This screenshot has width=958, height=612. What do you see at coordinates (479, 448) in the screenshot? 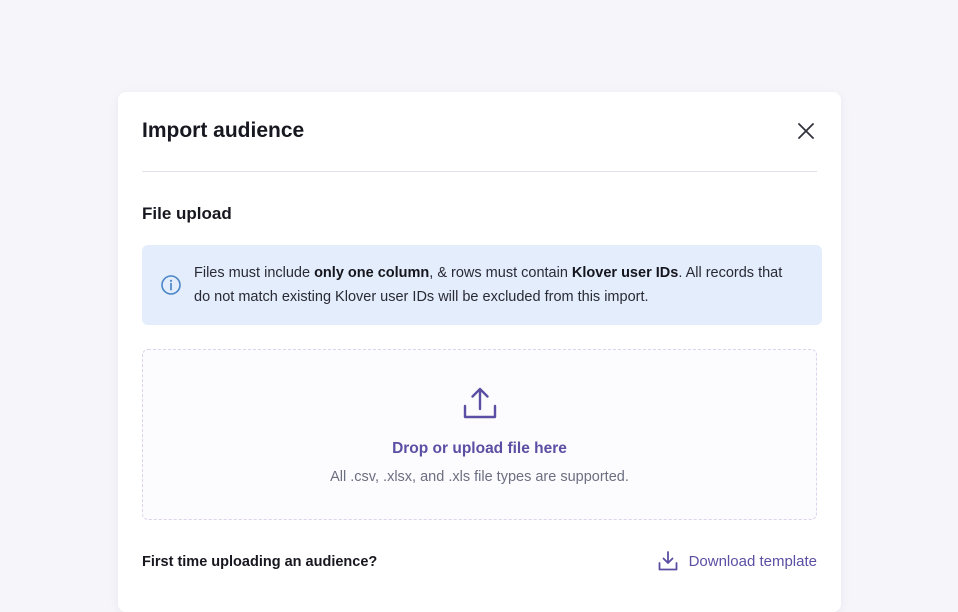
I see `dropzone-label: Drop or upload file here` at bounding box center [479, 448].